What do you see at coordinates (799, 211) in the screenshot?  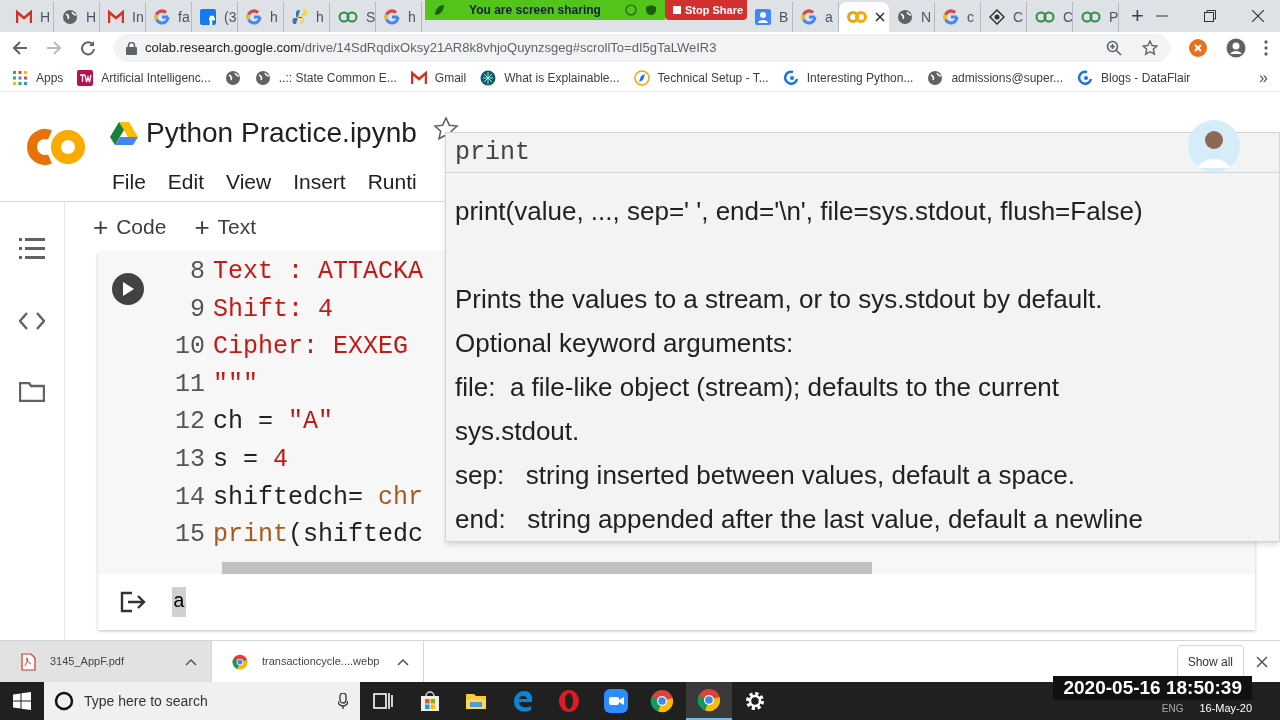 I see `function-signature: print(value, ..., sep=' ', end='\n', file=sys.stdout, flush=False)` at bounding box center [799, 211].